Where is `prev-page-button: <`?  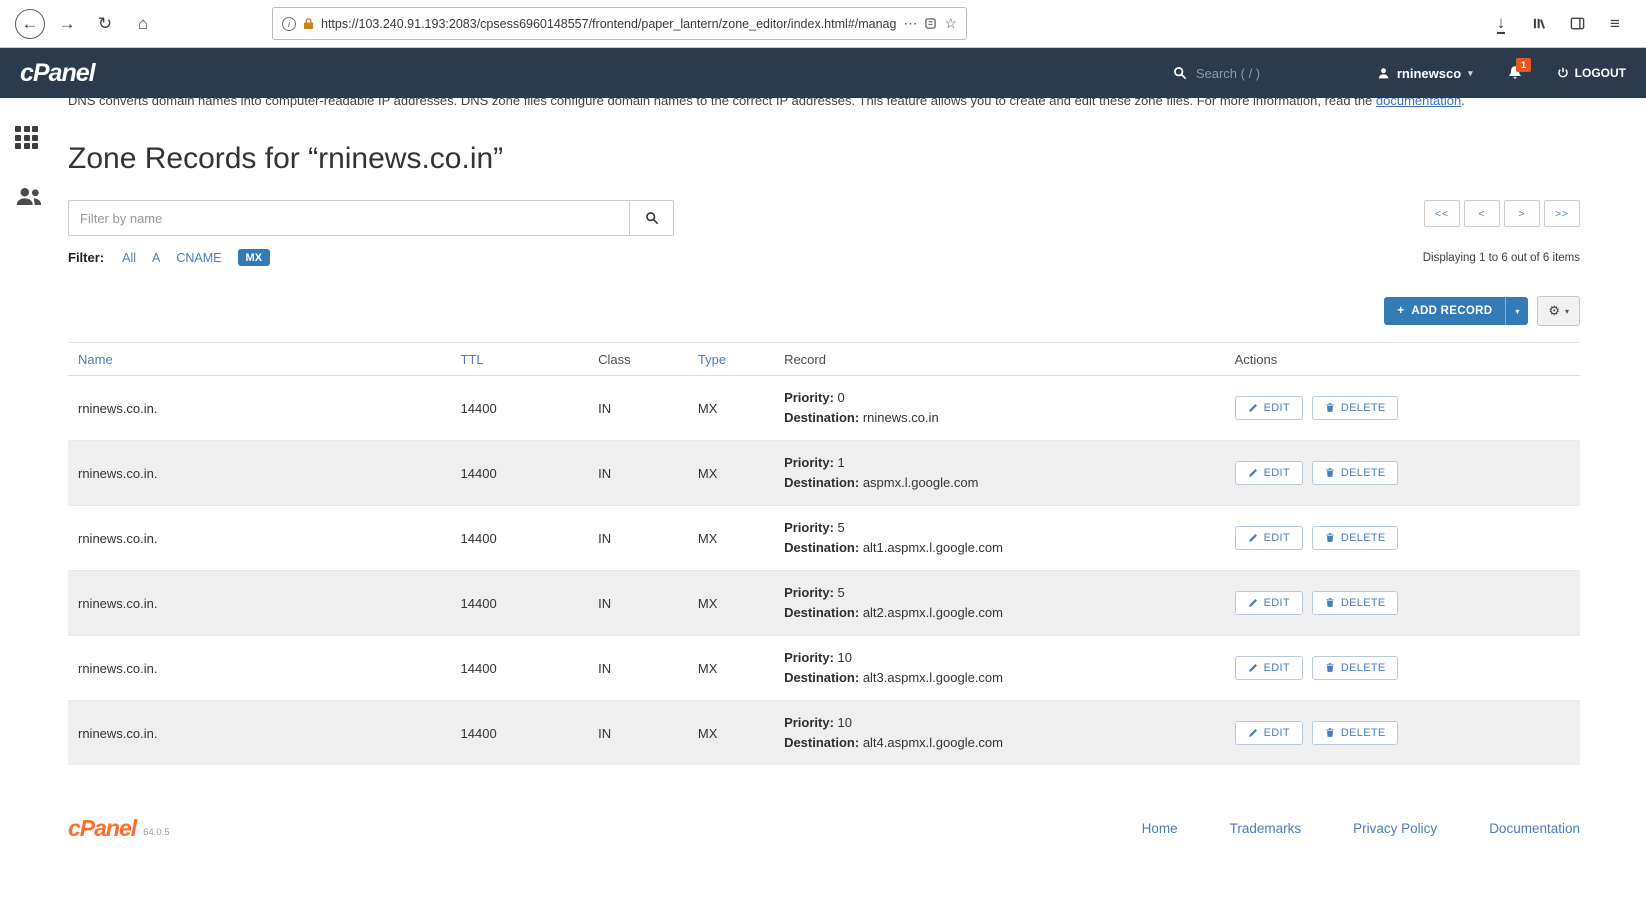
prev-page-button: < is located at coordinates (1482, 213).